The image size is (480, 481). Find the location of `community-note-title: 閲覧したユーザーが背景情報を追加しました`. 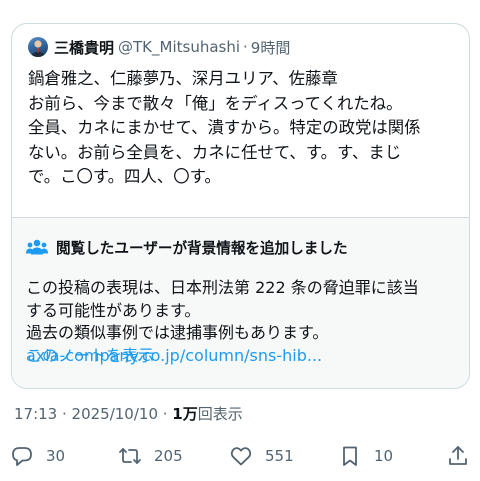

community-note-title: 閲覧したユーザーが背景情報を追加しました is located at coordinates (202, 248).